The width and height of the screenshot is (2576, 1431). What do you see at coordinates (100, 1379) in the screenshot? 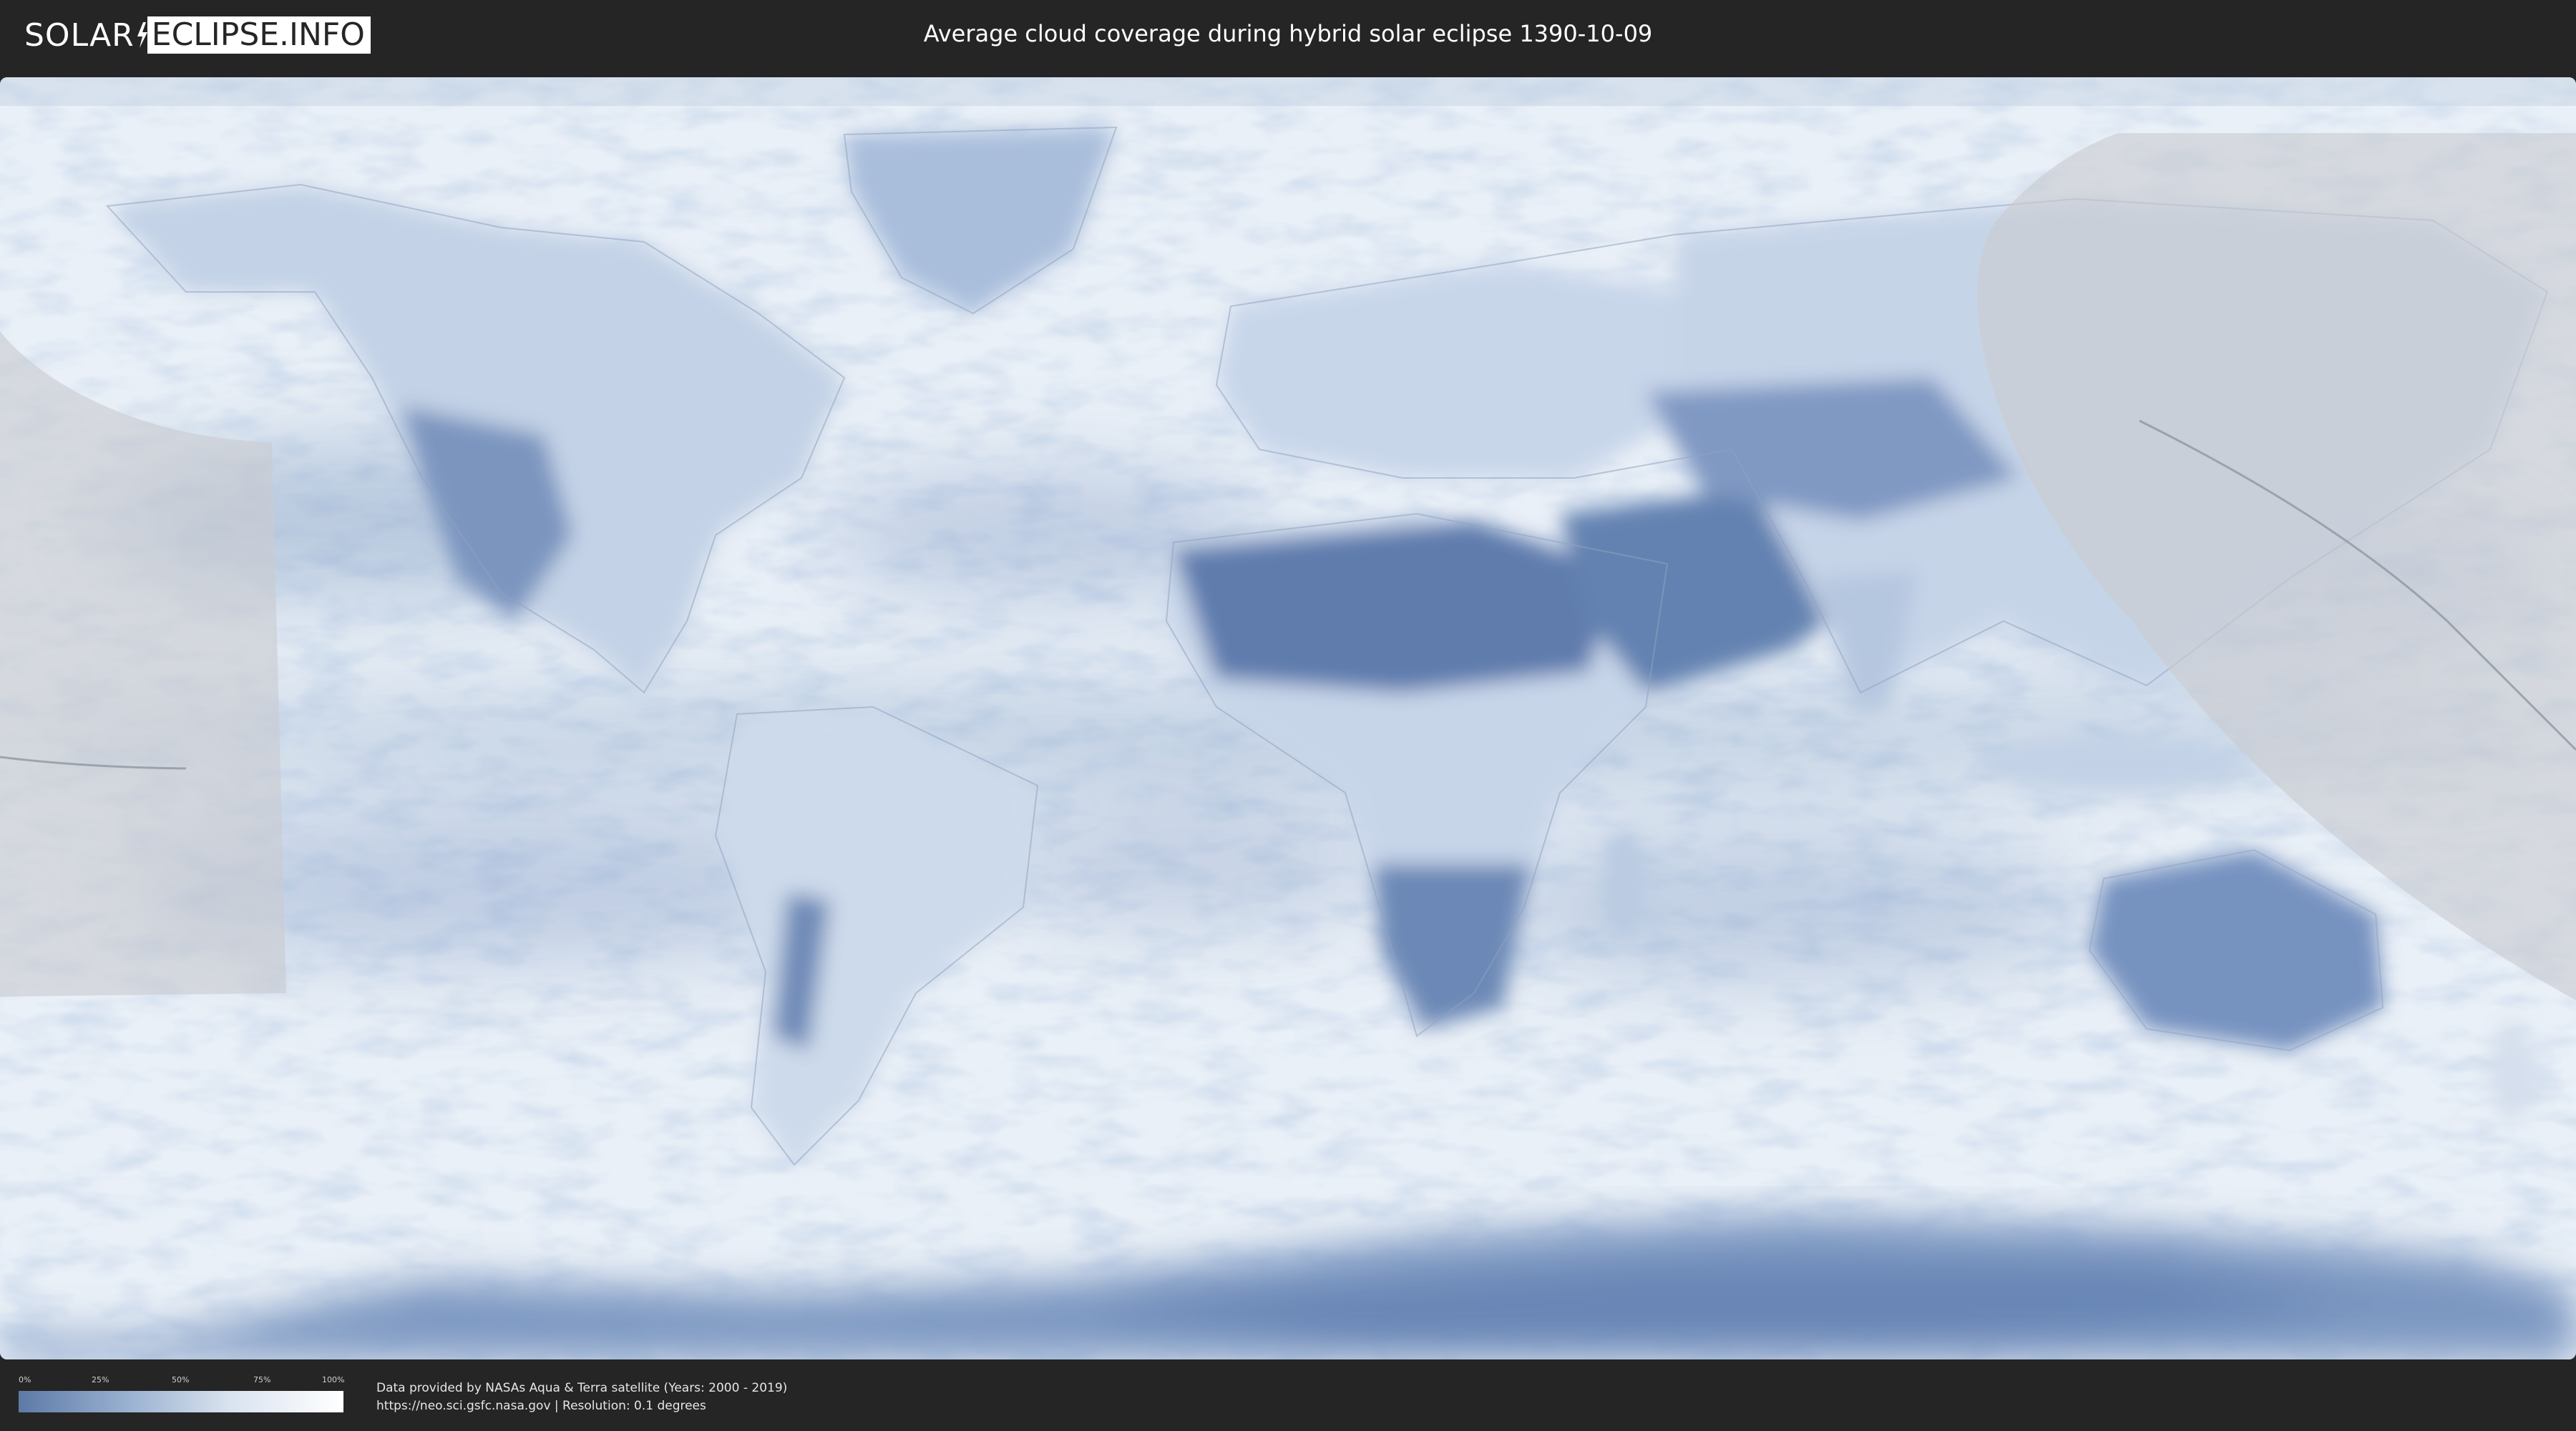
I see `legend-tick-25: 25%` at bounding box center [100, 1379].